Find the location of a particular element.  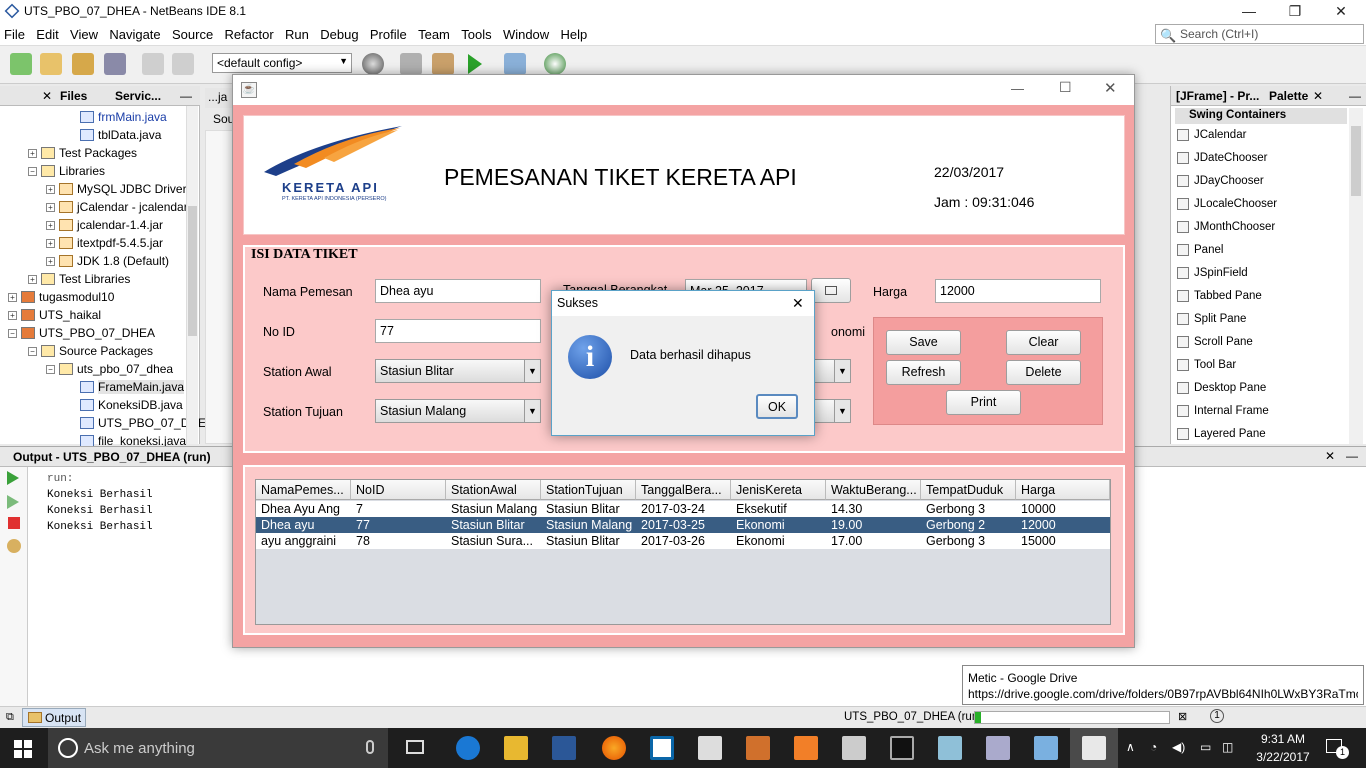

clean-build-icon is located at coordinates (443, 64).